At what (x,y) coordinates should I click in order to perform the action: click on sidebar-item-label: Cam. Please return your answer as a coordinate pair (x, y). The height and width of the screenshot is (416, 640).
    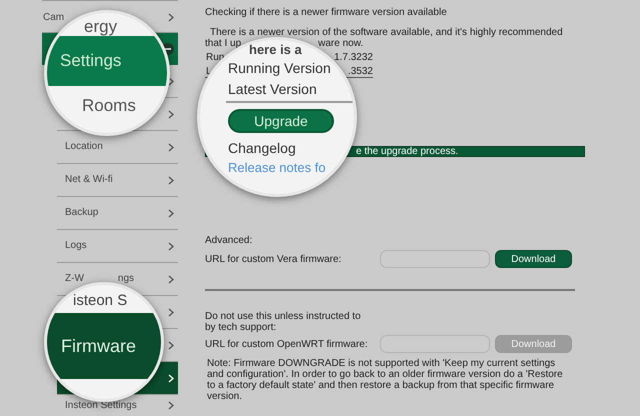
    Looking at the image, I should click on (53, 17).